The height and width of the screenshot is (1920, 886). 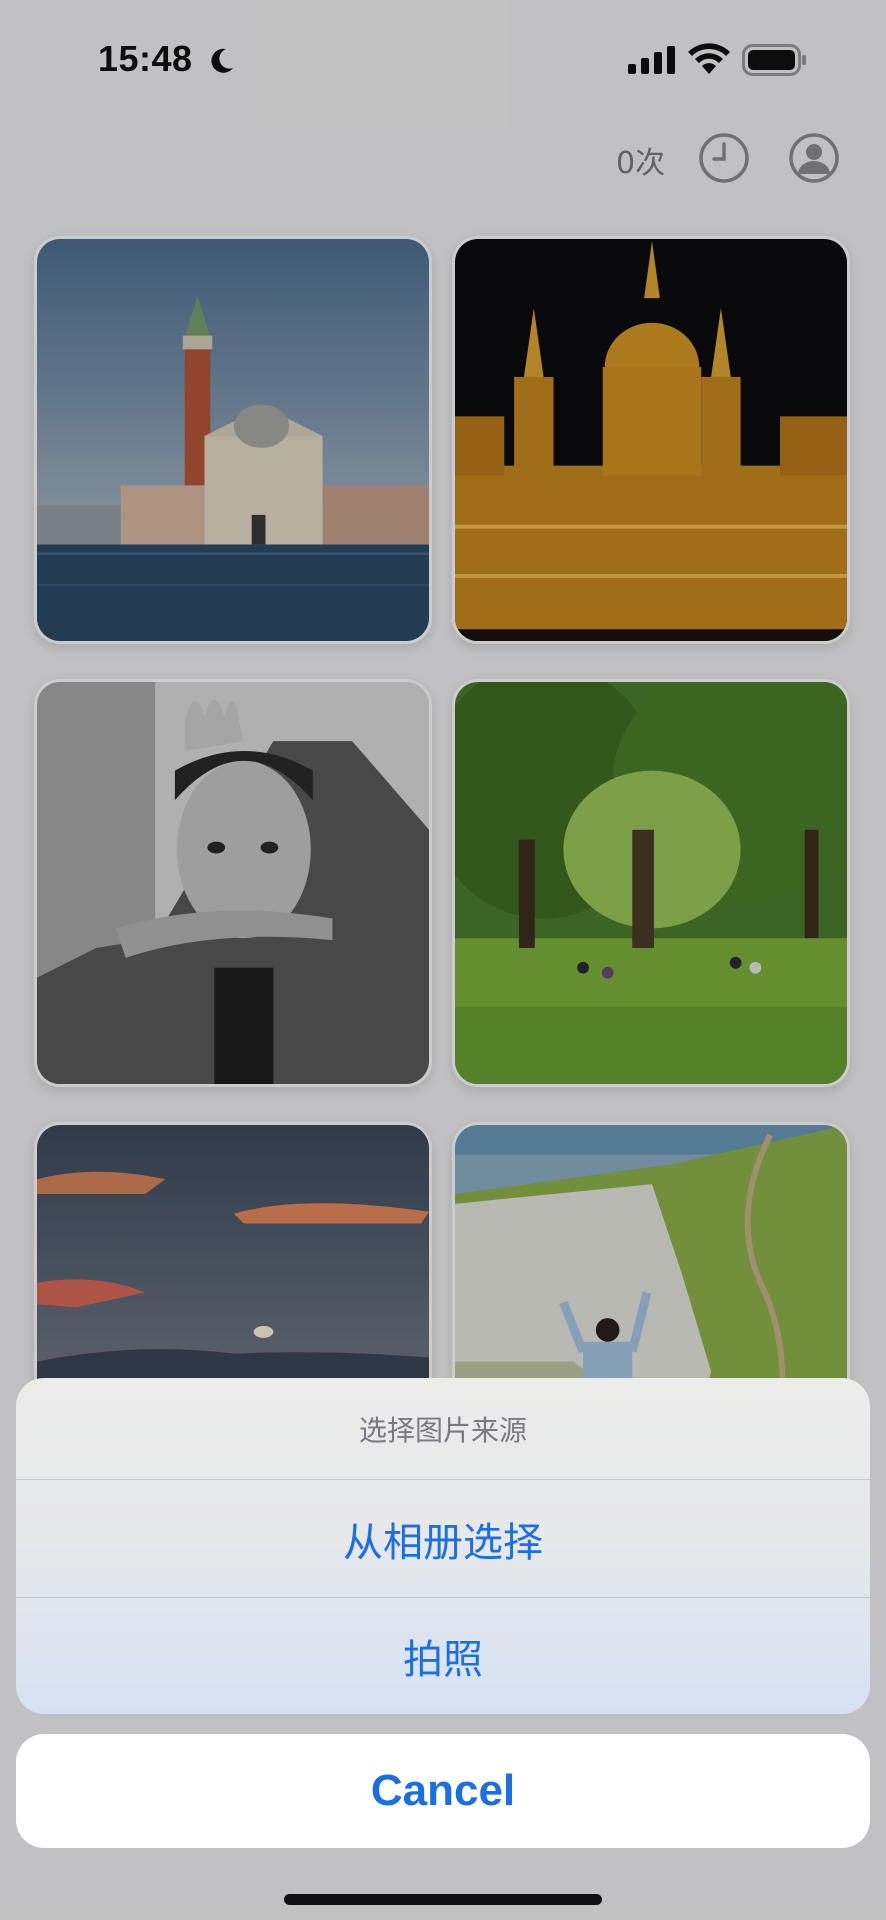 I want to click on home-indicator, so click(x=443, y=1899).